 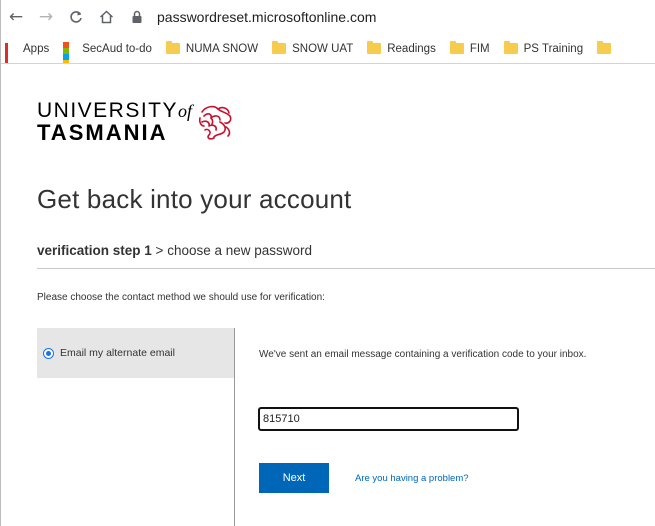 What do you see at coordinates (240, 250) in the screenshot?
I see `step-next: choose a new password` at bounding box center [240, 250].